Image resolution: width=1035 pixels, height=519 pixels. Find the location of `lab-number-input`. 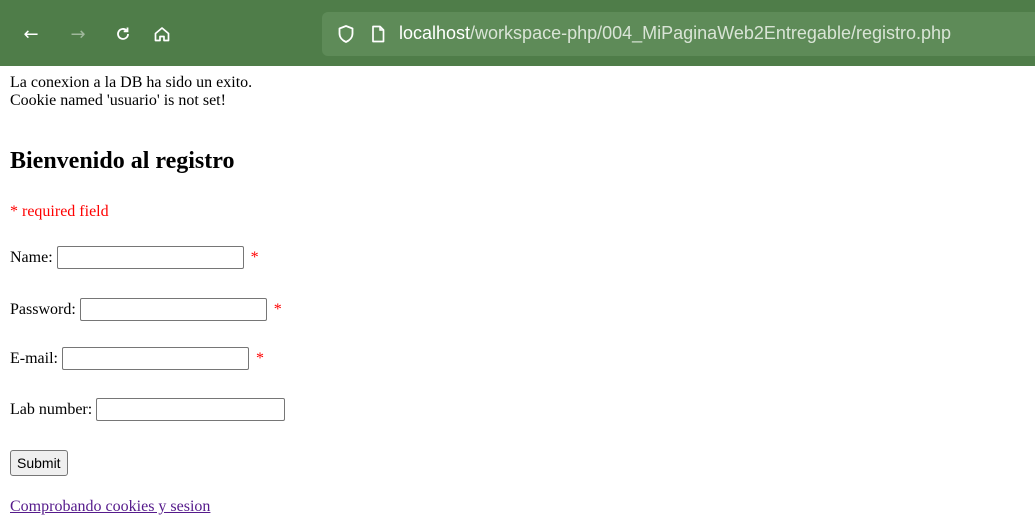

lab-number-input is located at coordinates (191, 409).